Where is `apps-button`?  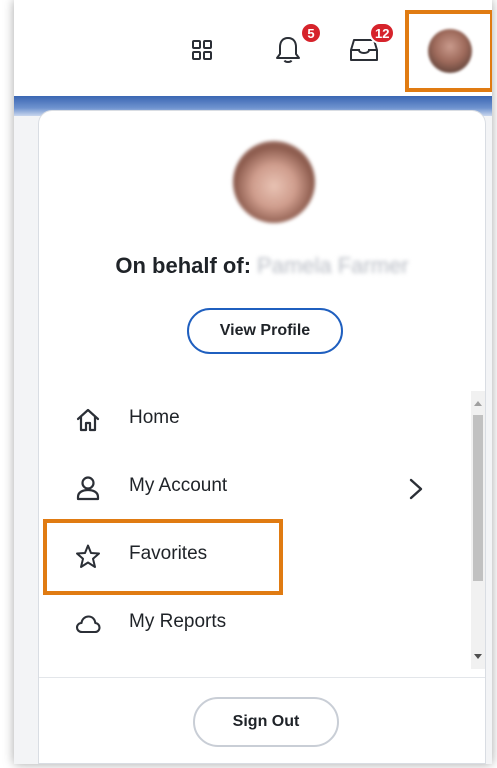
apps-button is located at coordinates (202, 50).